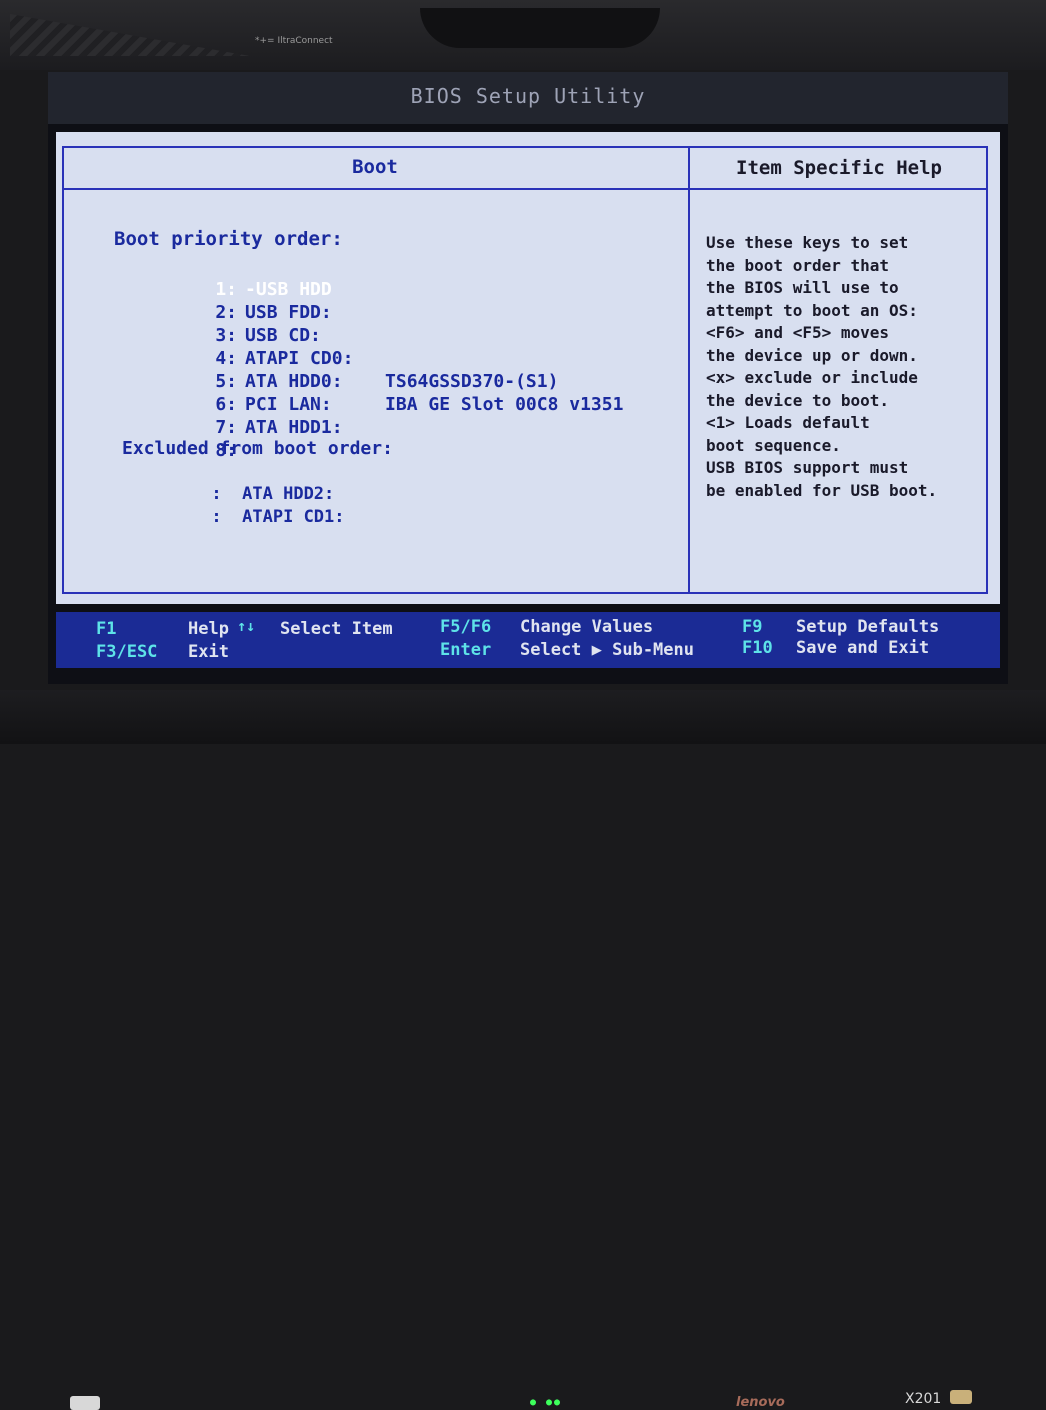 This screenshot has height=1410, width=1046. What do you see at coordinates (923, 1399) in the screenshot?
I see `model-label: X201` at bounding box center [923, 1399].